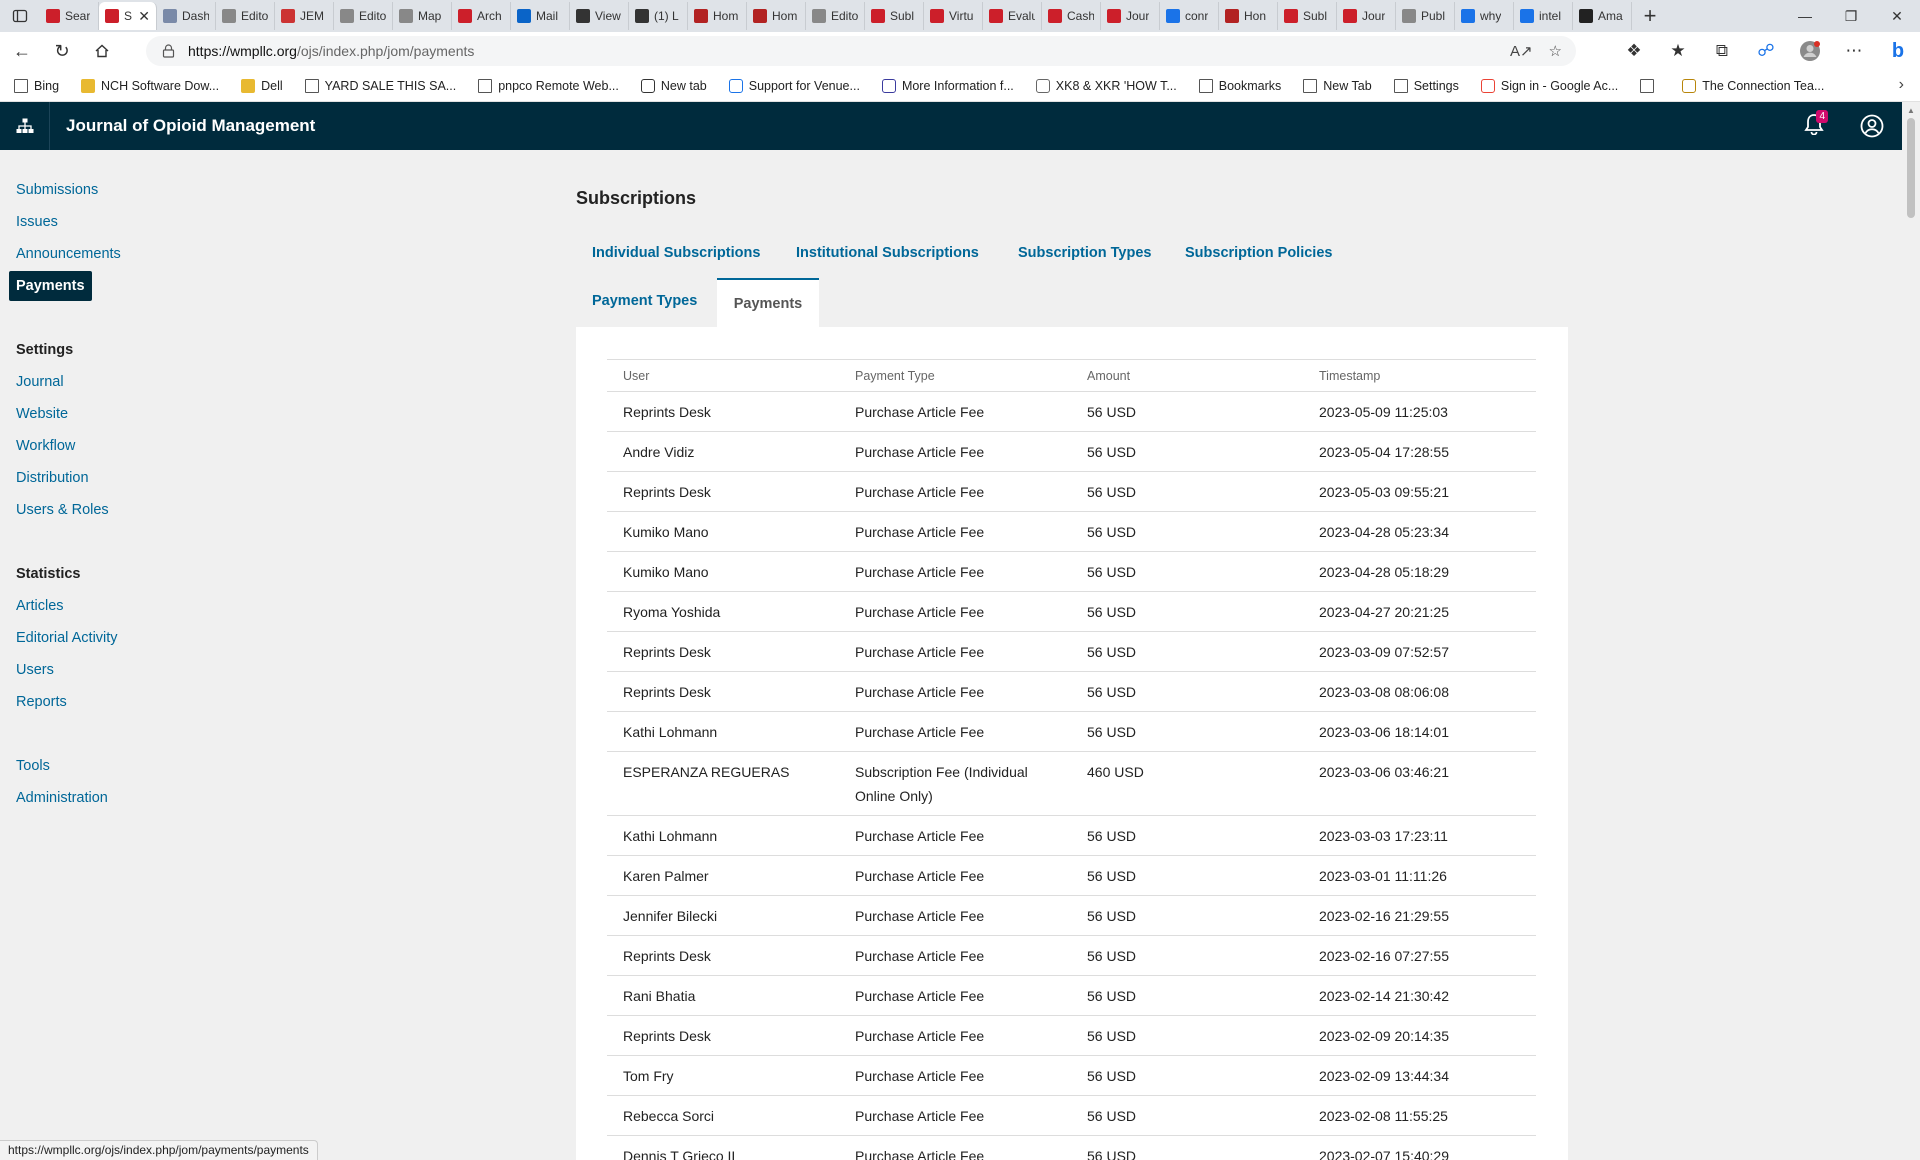  What do you see at coordinates (69, 16) in the screenshot?
I see `browser-tab: Sear` at bounding box center [69, 16].